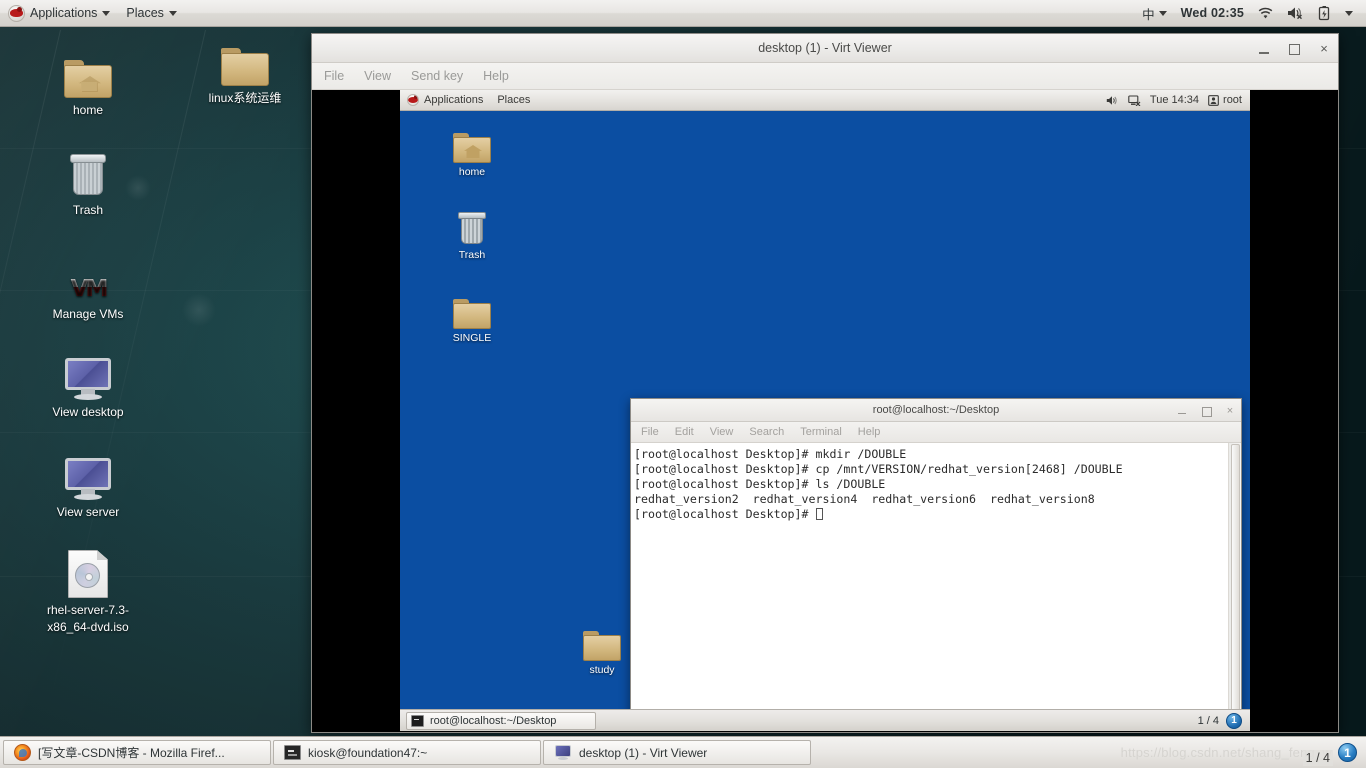 The height and width of the screenshot is (768, 1366). I want to click on volume-icon, so click(1112, 100).